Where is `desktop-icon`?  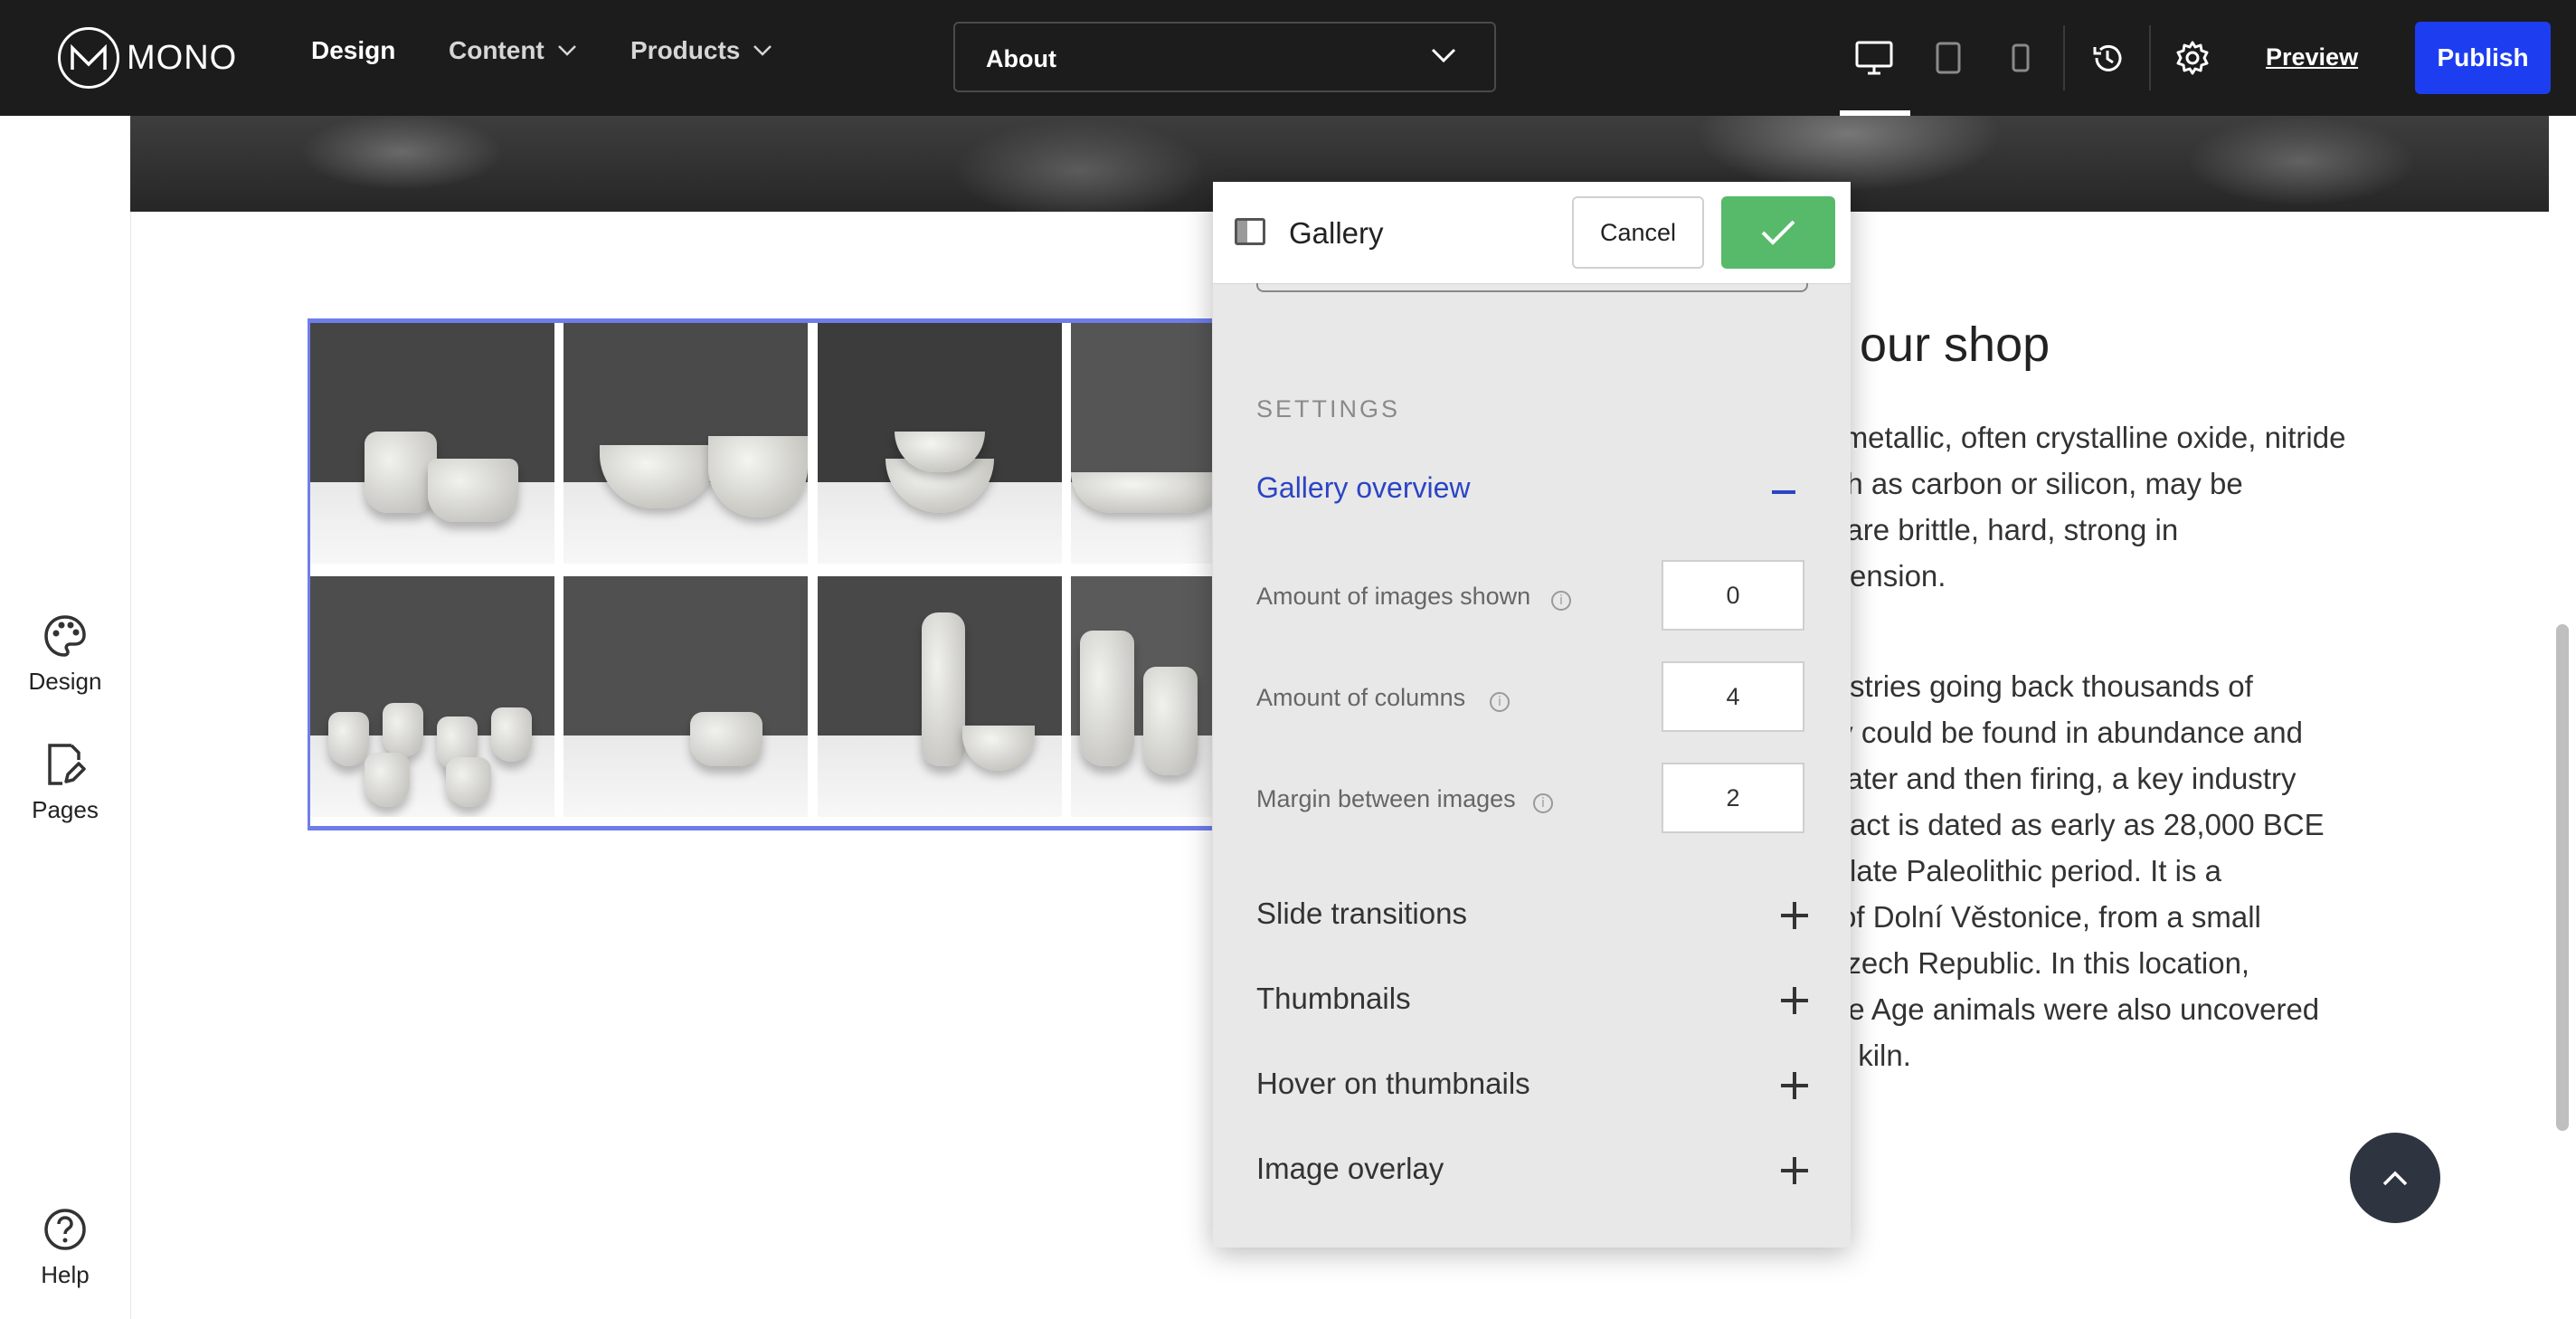
desktop-icon is located at coordinates (1874, 58).